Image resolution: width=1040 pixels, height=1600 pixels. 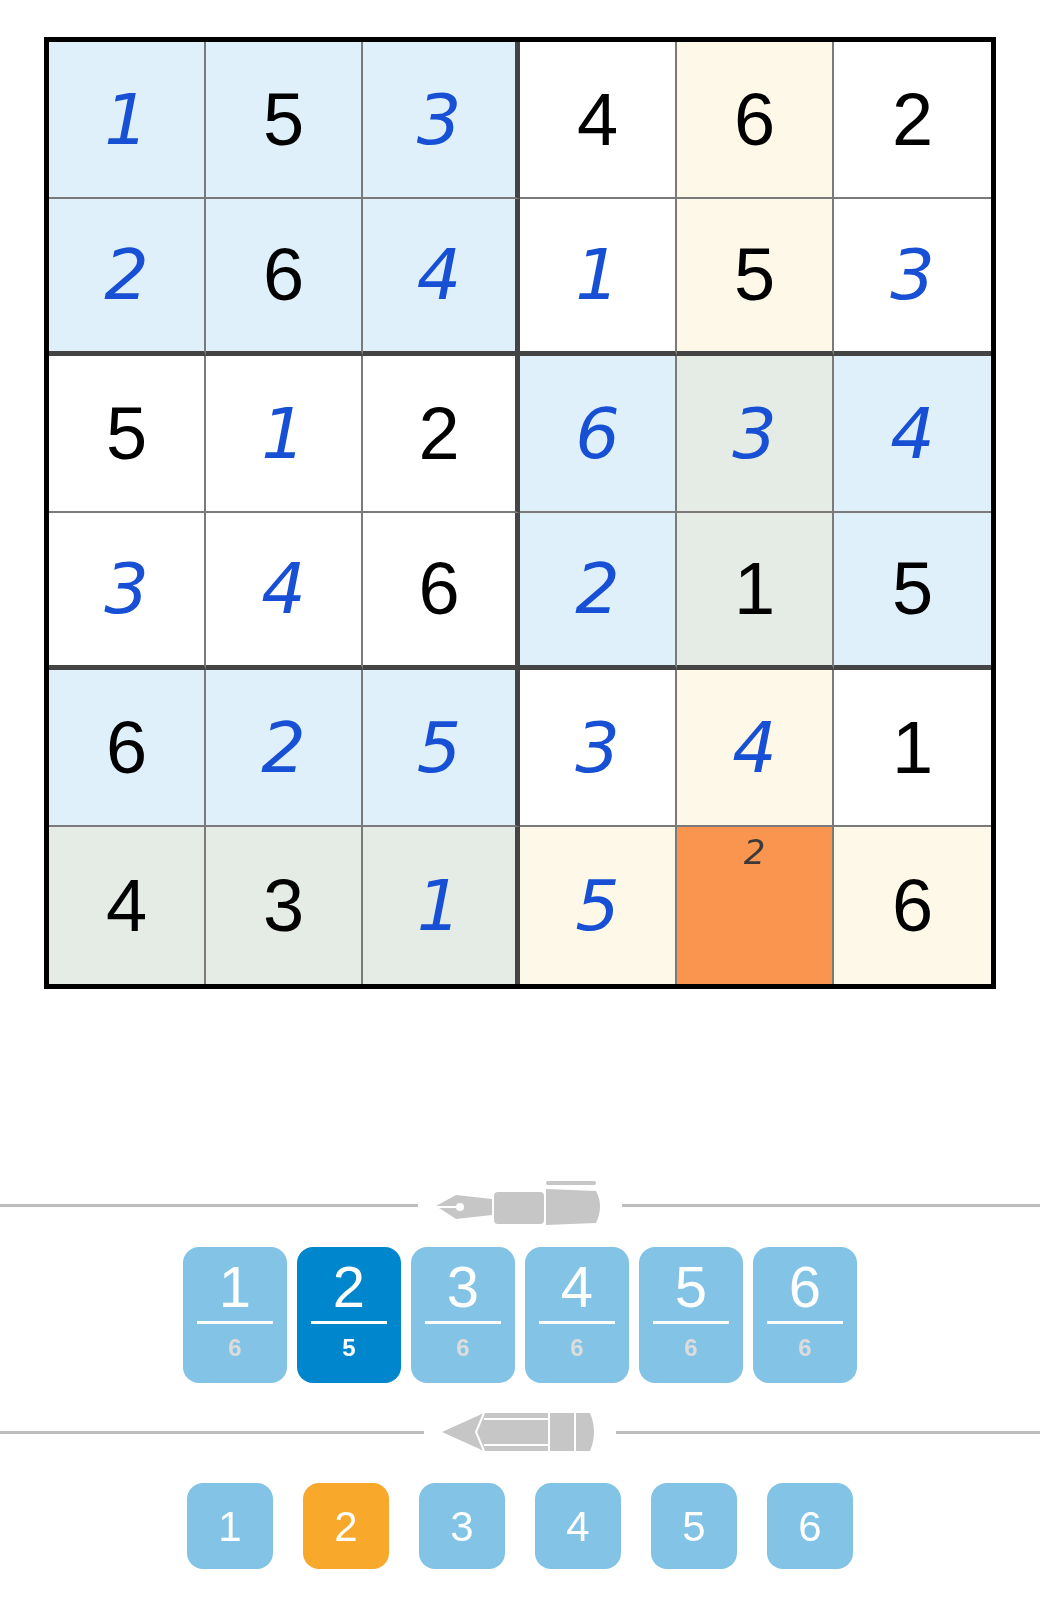 What do you see at coordinates (754, 852) in the screenshot?
I see `pencil-note: 2` at bounding box center [754, 852].